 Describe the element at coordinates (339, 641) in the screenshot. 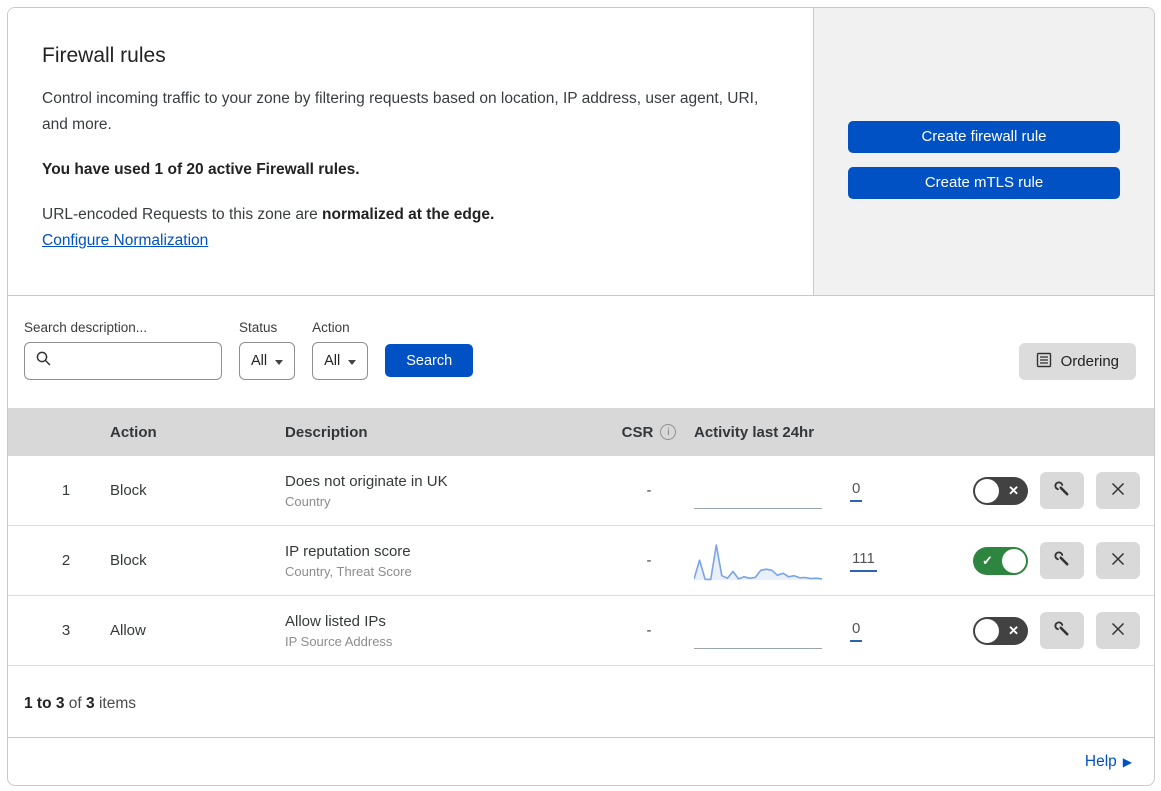

I see `rule-criteria: IP Source Address` at that location.